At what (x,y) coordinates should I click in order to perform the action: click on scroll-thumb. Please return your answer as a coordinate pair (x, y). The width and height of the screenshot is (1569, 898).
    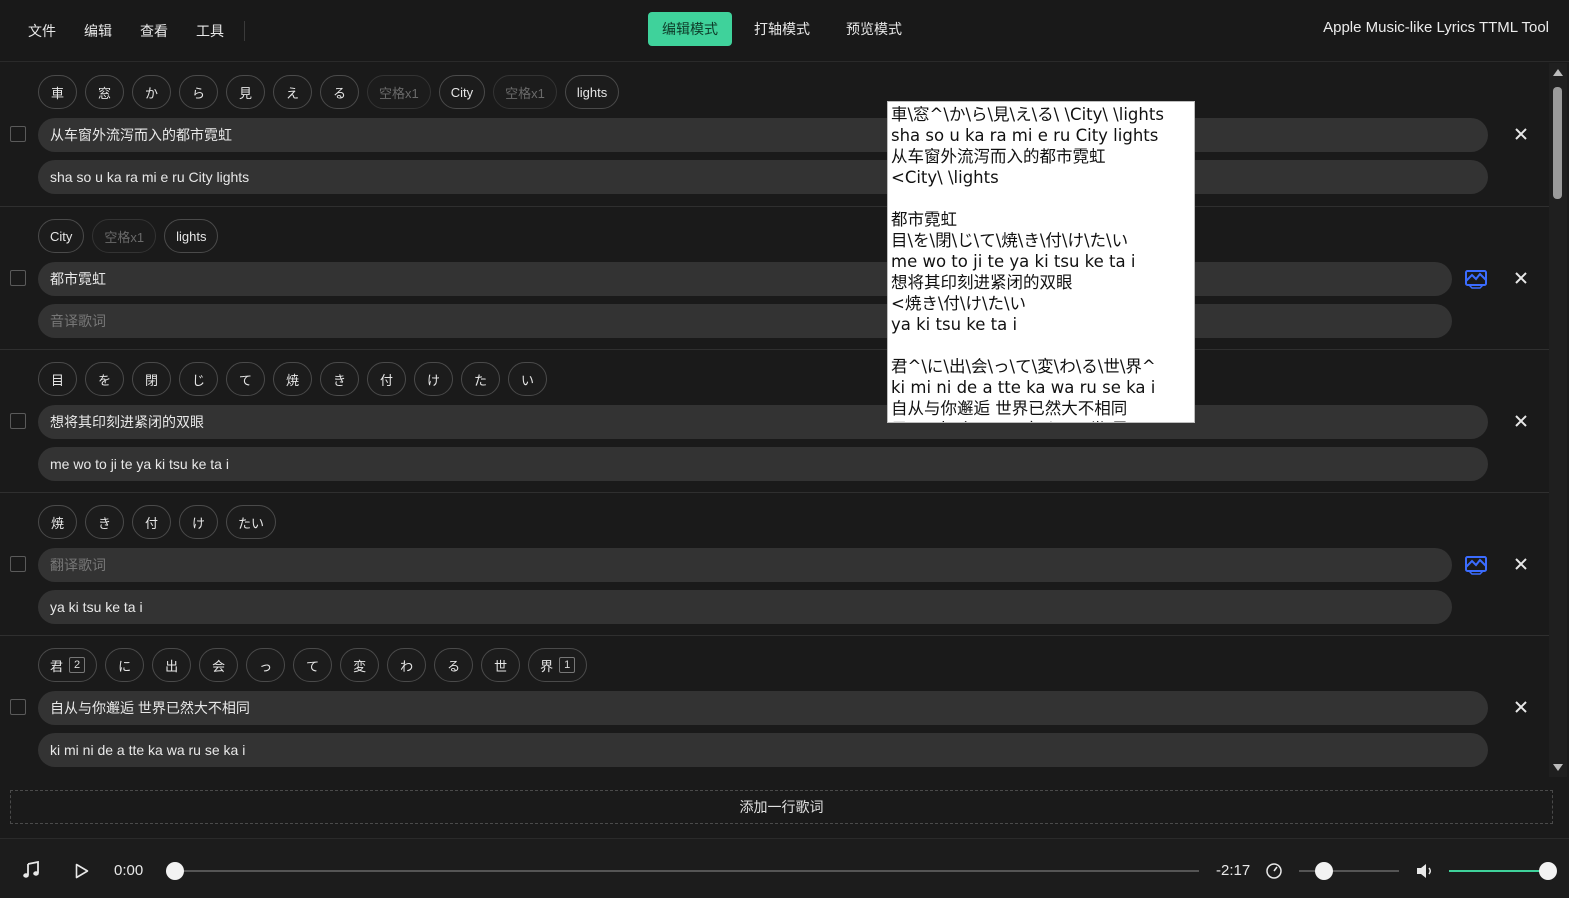
    Looking at the image, I should click on (1557, 143).